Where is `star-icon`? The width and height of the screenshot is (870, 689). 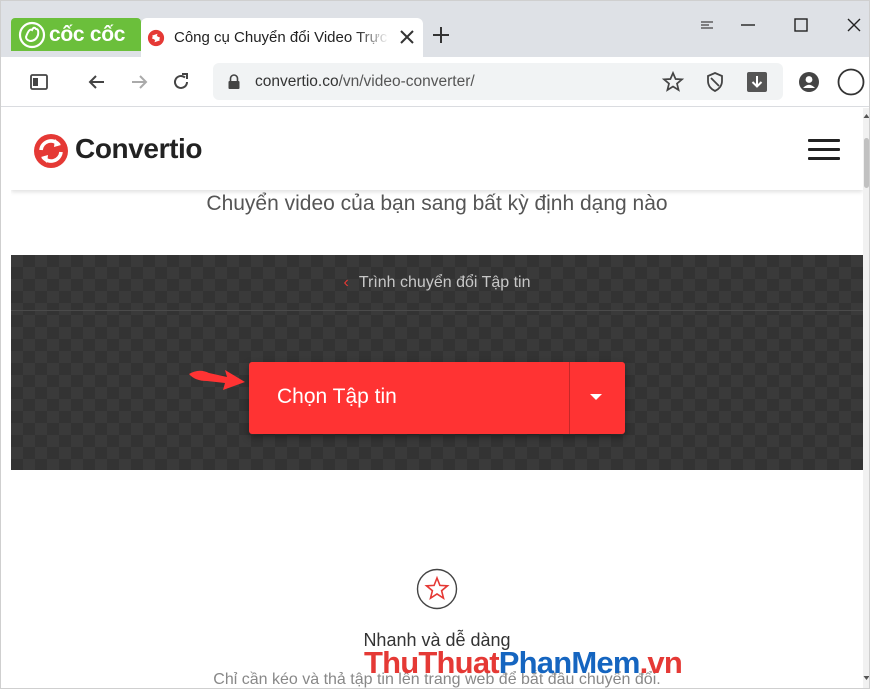 star-icon is located at coordinates (673, 82).